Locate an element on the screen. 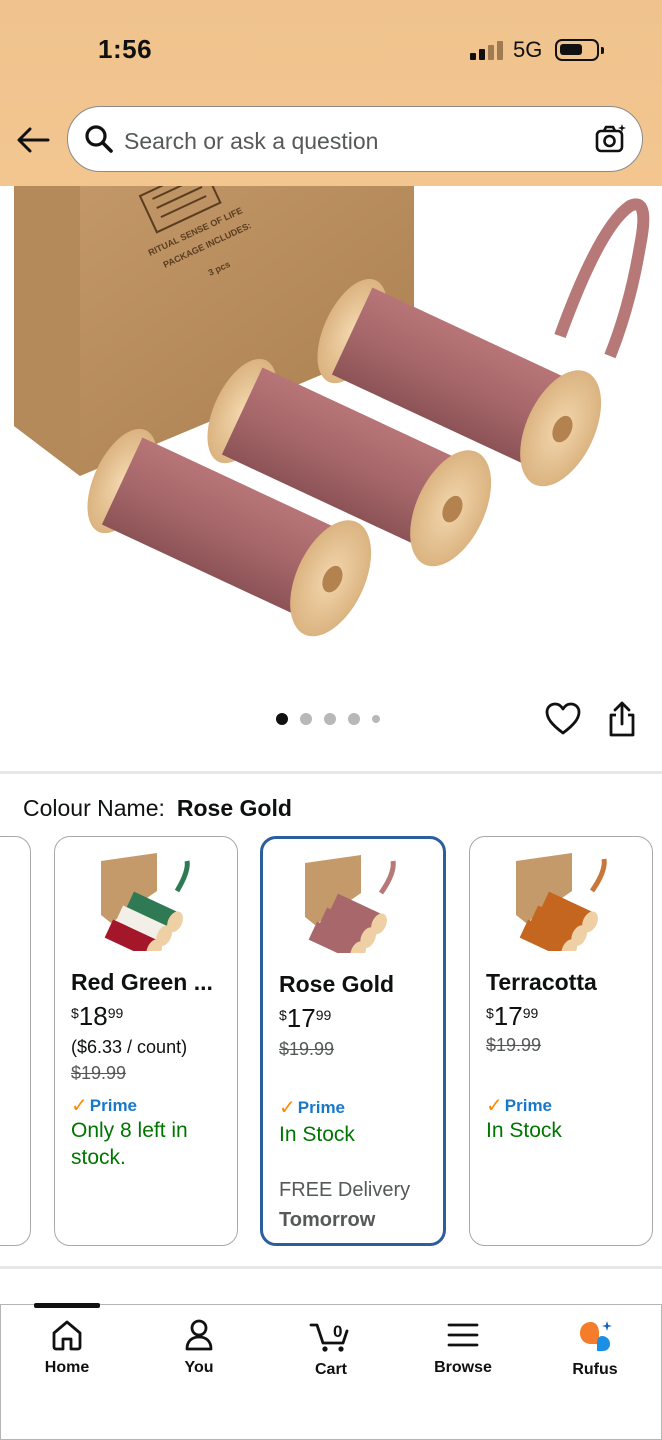 This screenshot has height=1440, width=662. nav-you: You is located at coordinates (199, 1348).